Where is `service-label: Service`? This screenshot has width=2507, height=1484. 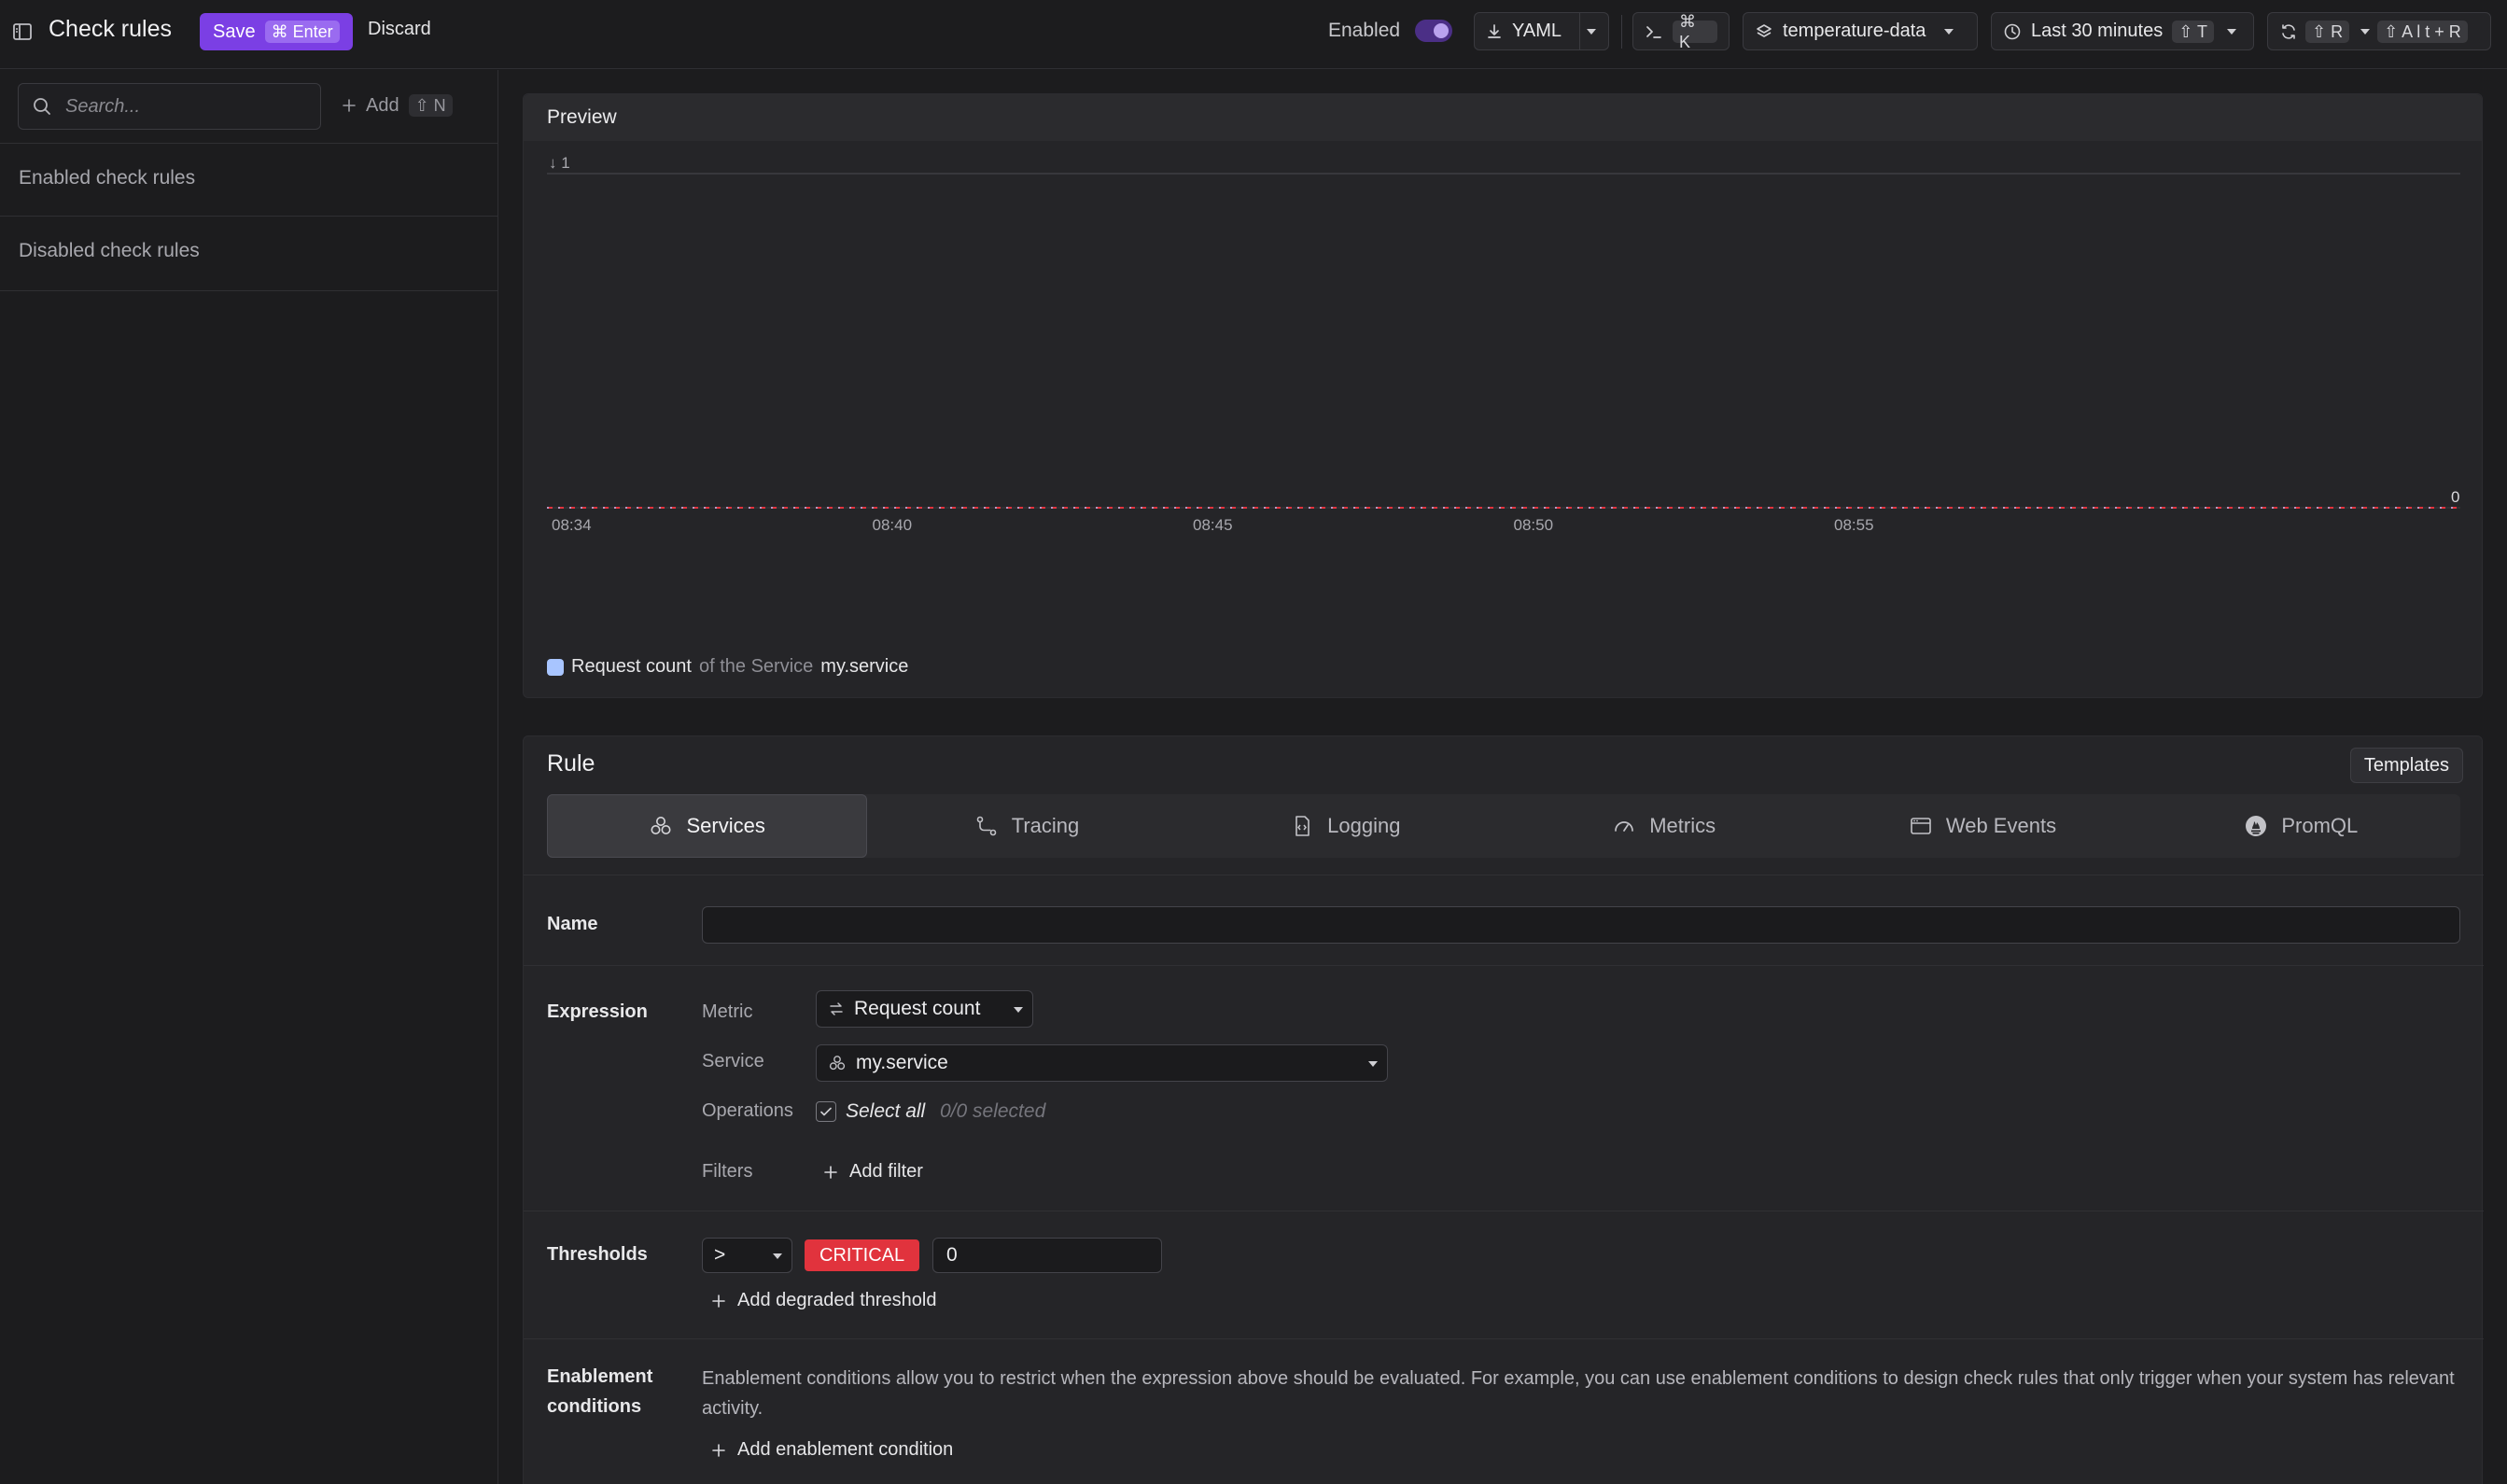
service-label: Service is located at coordinates (733, 1061).